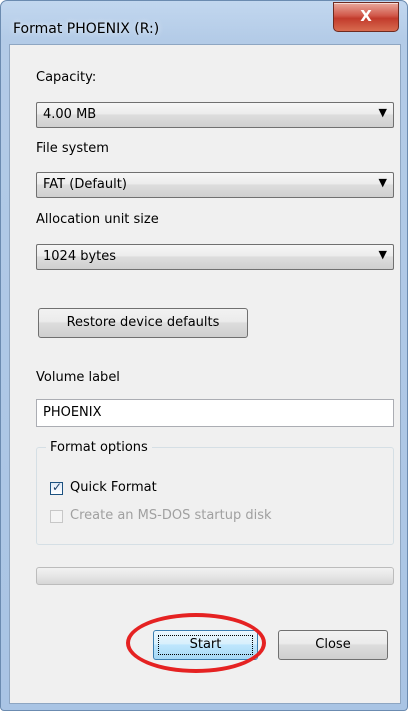  I want to click on restore-defaults-label: Restore device defaults, so click(143, 322).